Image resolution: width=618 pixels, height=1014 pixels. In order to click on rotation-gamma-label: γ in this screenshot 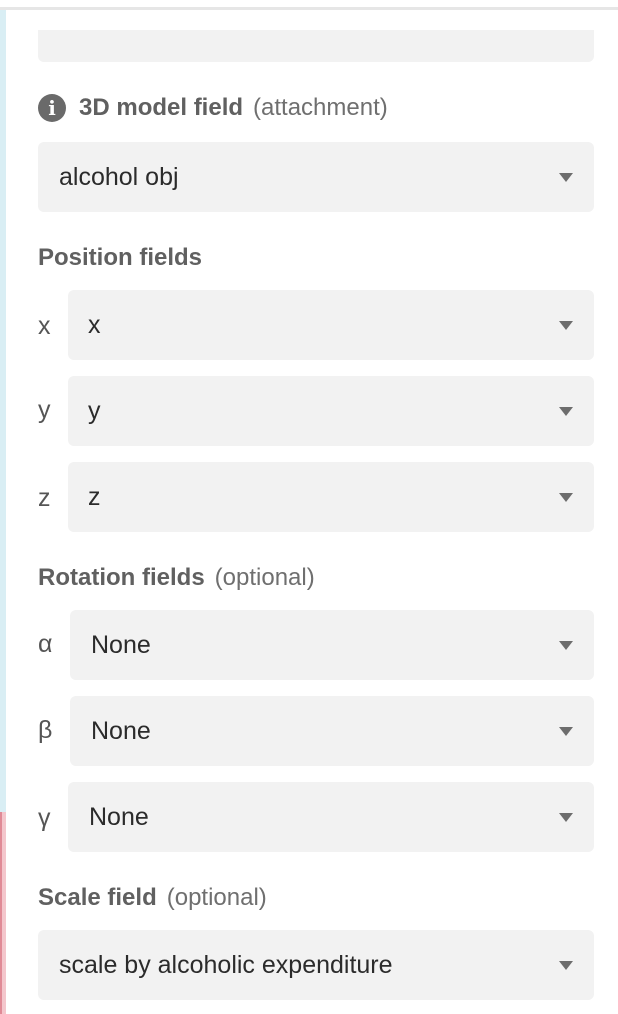, I will do `click(44, 818)`.